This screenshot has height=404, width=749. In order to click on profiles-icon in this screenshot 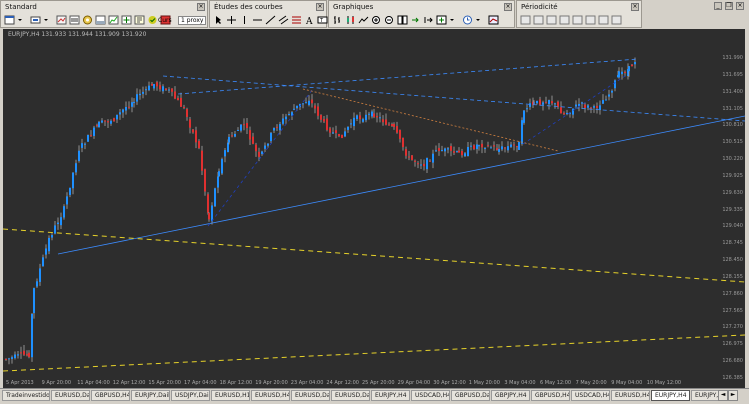, I will do `click(35, 20)`.